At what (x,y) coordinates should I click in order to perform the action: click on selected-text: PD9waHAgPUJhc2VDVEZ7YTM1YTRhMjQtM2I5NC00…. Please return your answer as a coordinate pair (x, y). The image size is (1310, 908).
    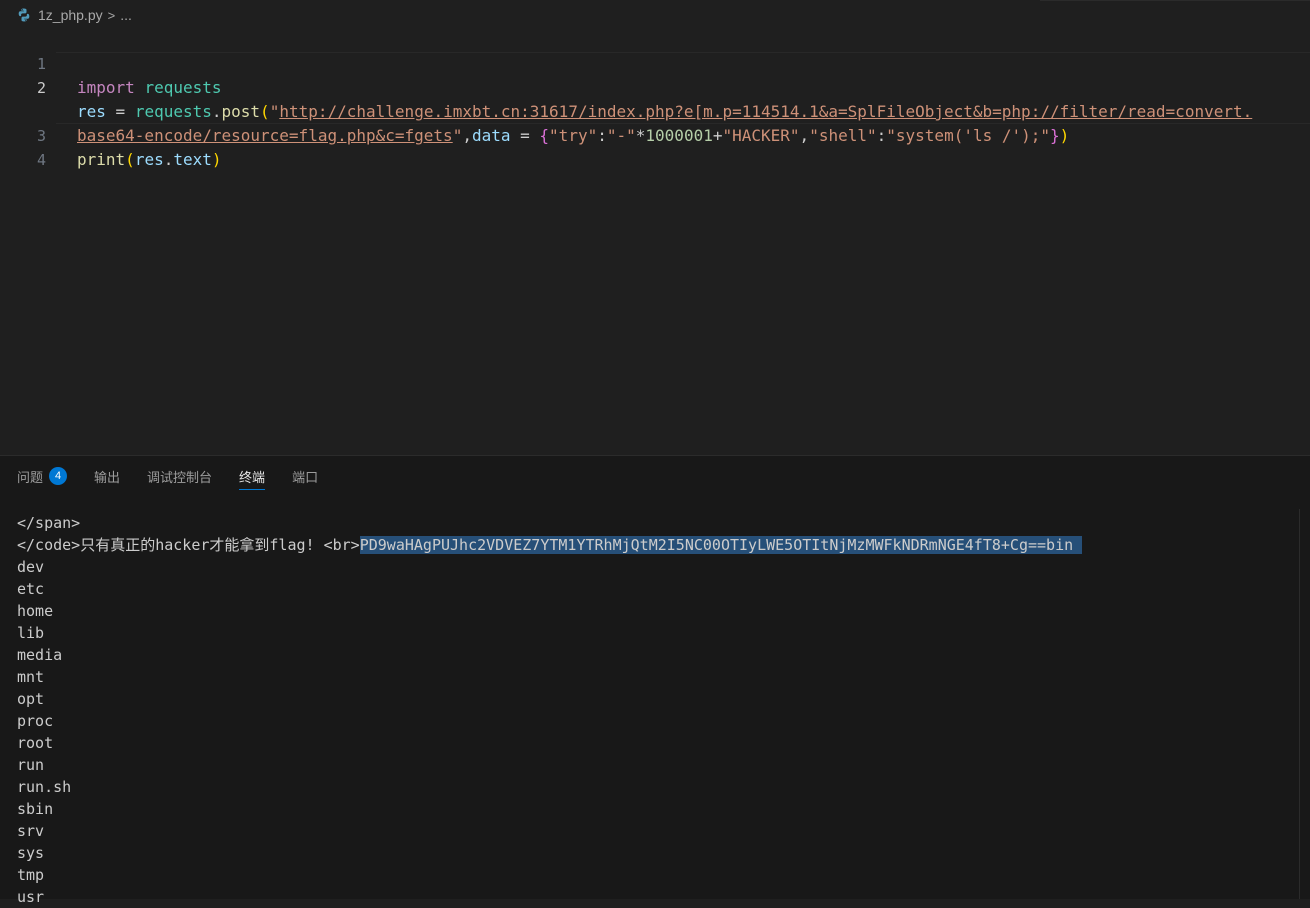
    Looking at the image, I should click on (721, 545).